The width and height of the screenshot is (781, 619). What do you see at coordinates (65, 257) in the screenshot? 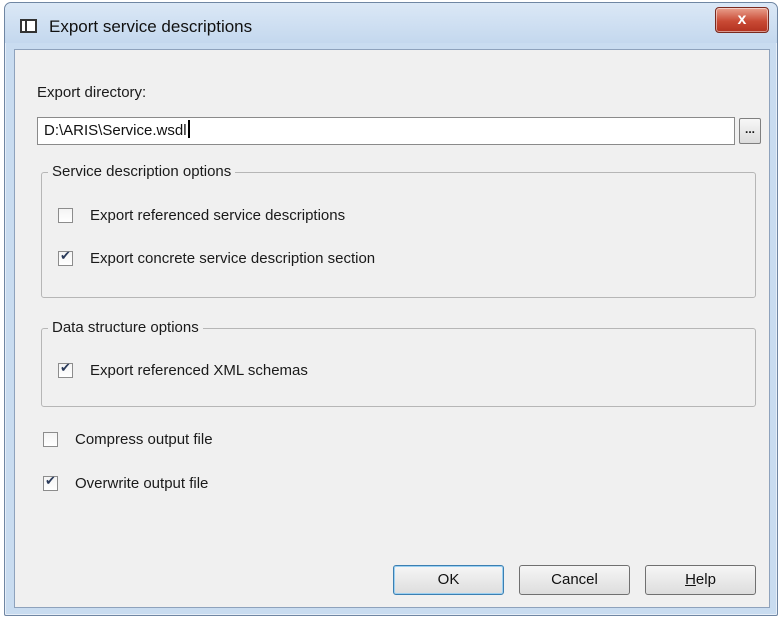
I see `export-concrete-service-description-section-checkbox` at bounding box center [65, 257].